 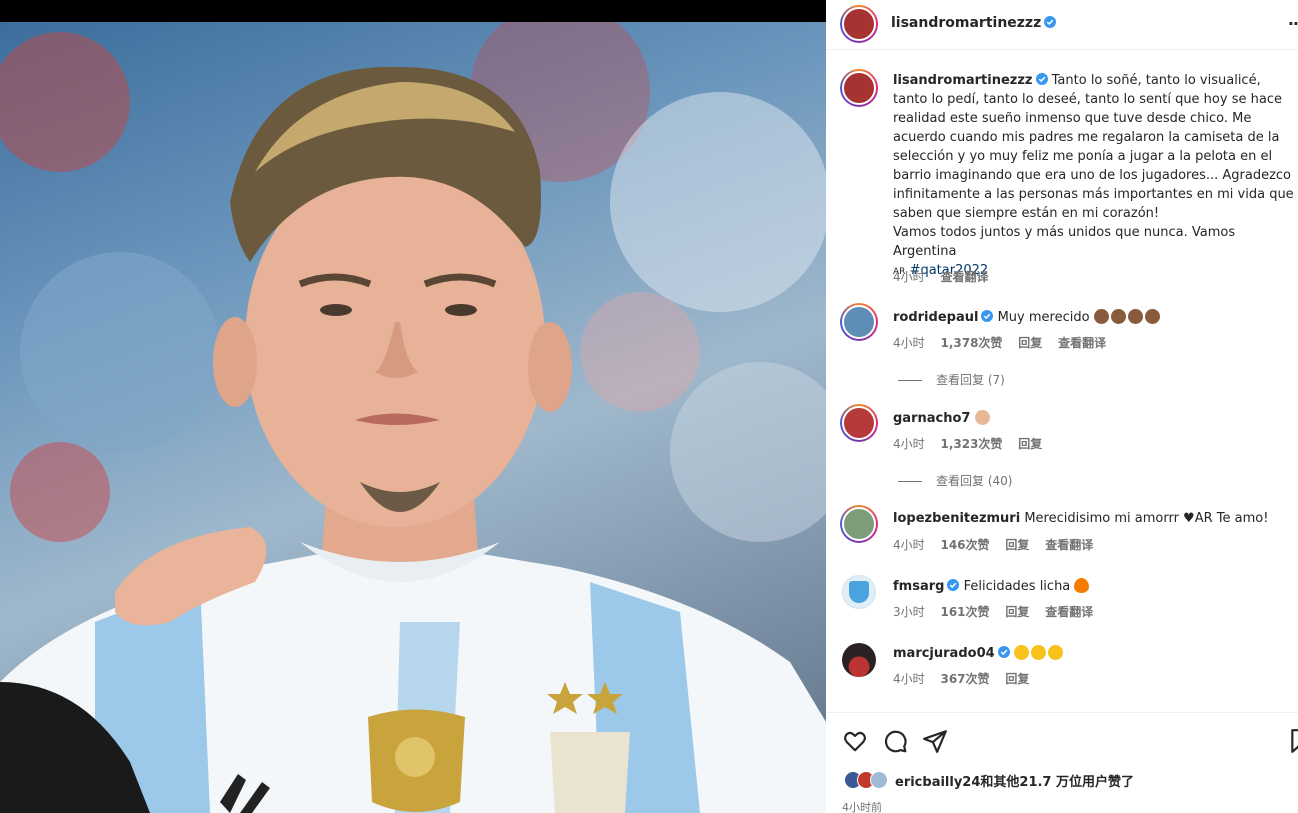 I want to click on share-icon, so click(x=935, y=741).